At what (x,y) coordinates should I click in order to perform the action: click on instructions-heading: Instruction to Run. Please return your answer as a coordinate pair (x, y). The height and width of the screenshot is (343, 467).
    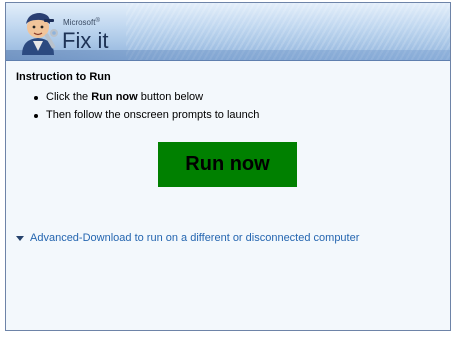
    Looking at the image, I should click on (63, 77).